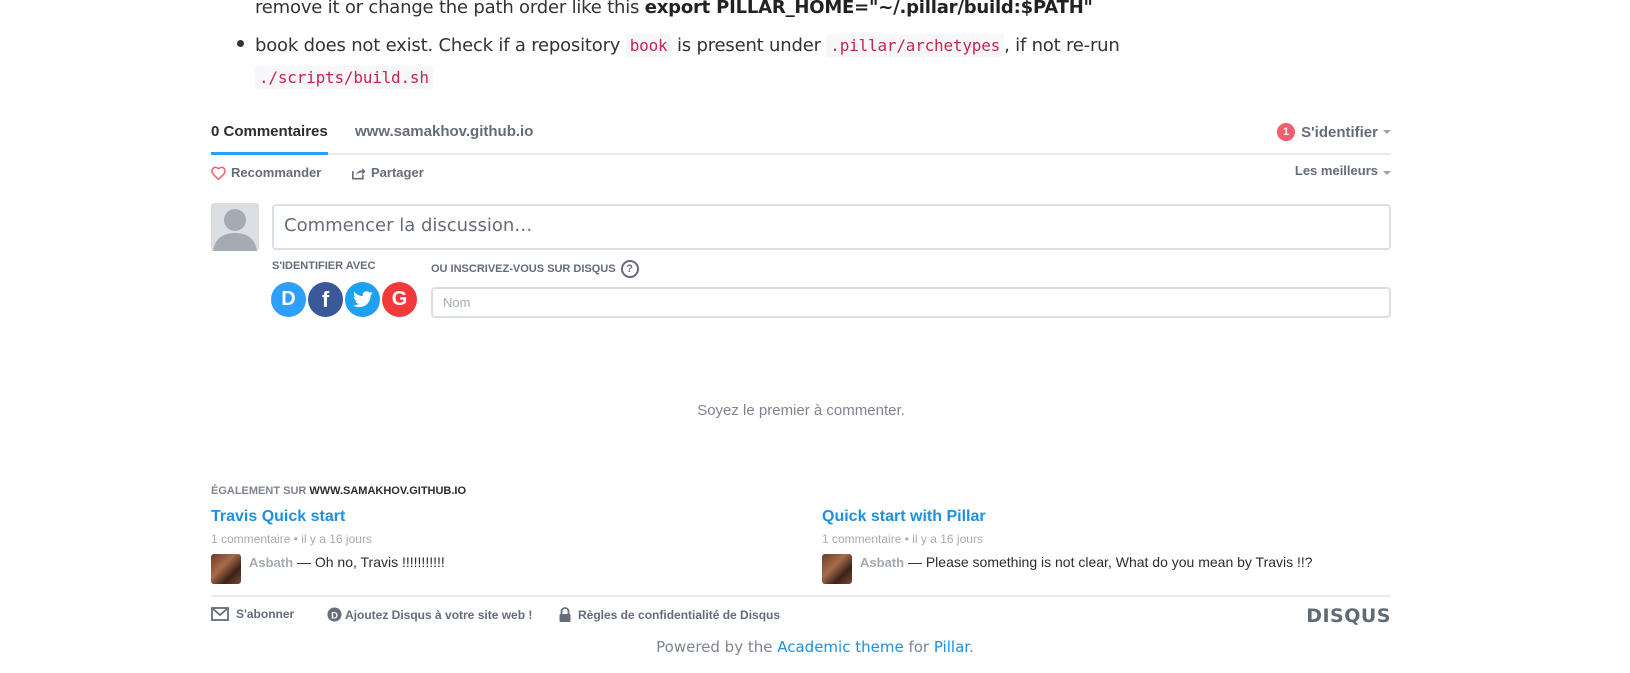 The image size is (1630, 673). I want to click on tab-comments: 0 Commentaires, so click(269, 139).